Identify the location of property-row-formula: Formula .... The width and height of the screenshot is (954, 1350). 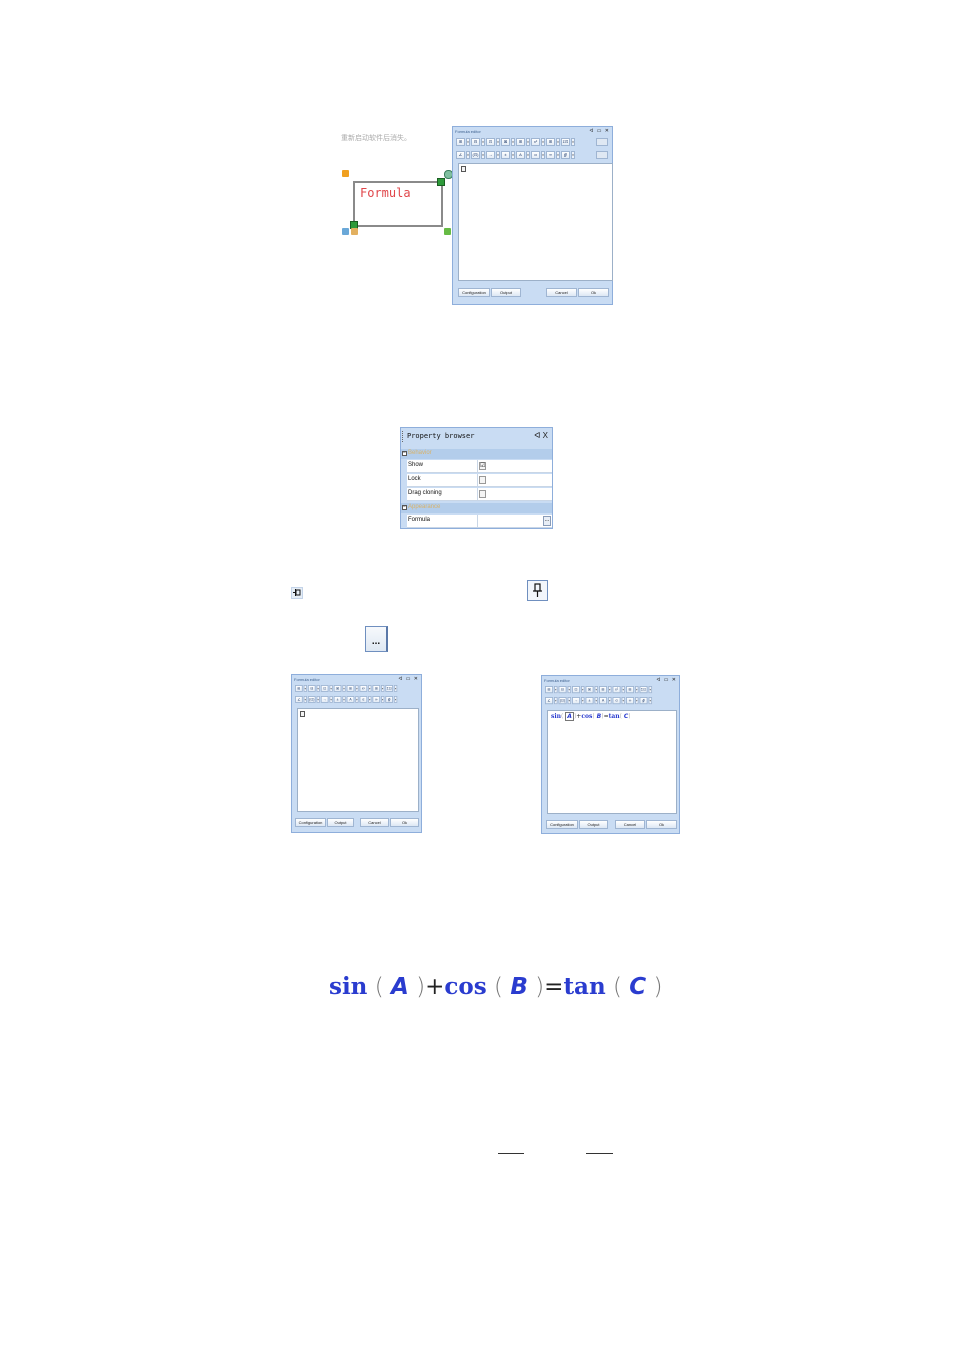
(479, 521).